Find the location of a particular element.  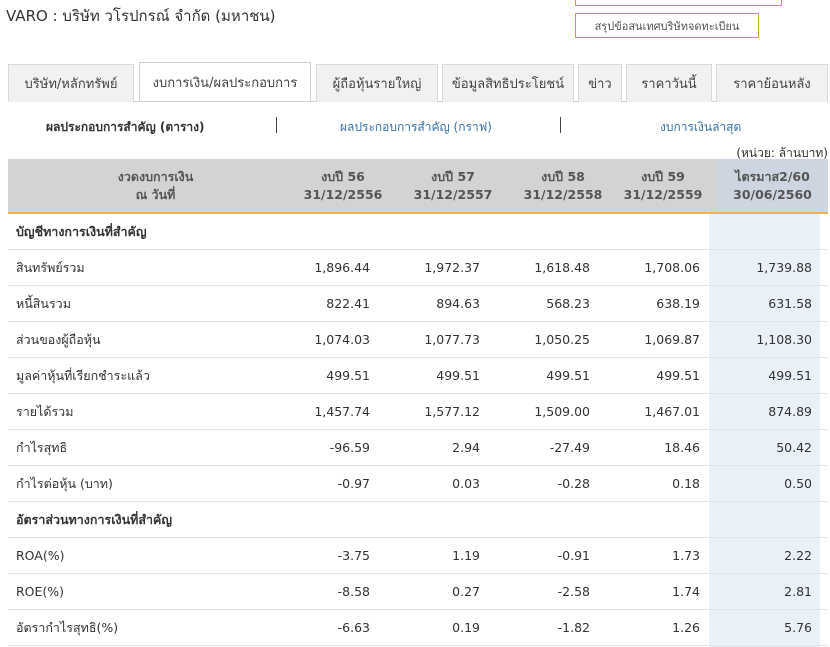

row-label: มูลค่าหุ้นที่เรียกชำระแล้ว is located at coordinates (83, 375).